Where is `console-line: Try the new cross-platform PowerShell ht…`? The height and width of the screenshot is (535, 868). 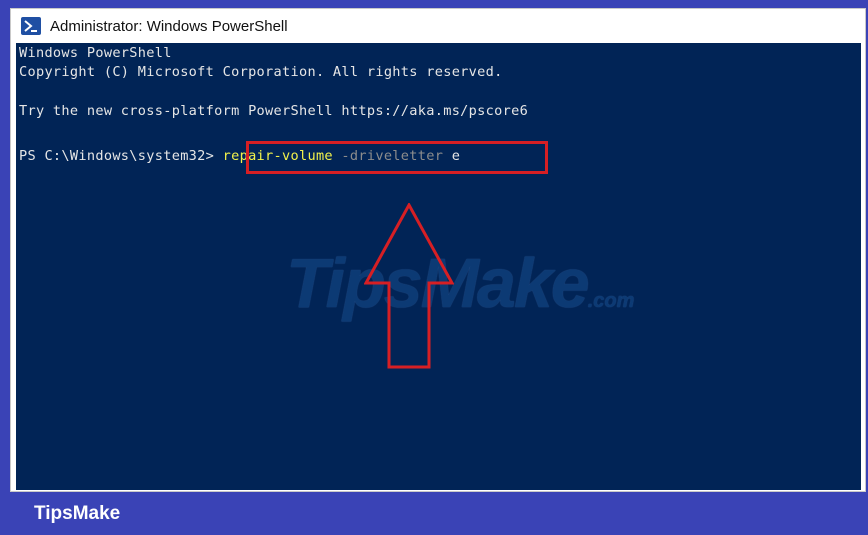 console-line: Try the new cross-platform PowerShell ht… is located at coordinates (274, 111).